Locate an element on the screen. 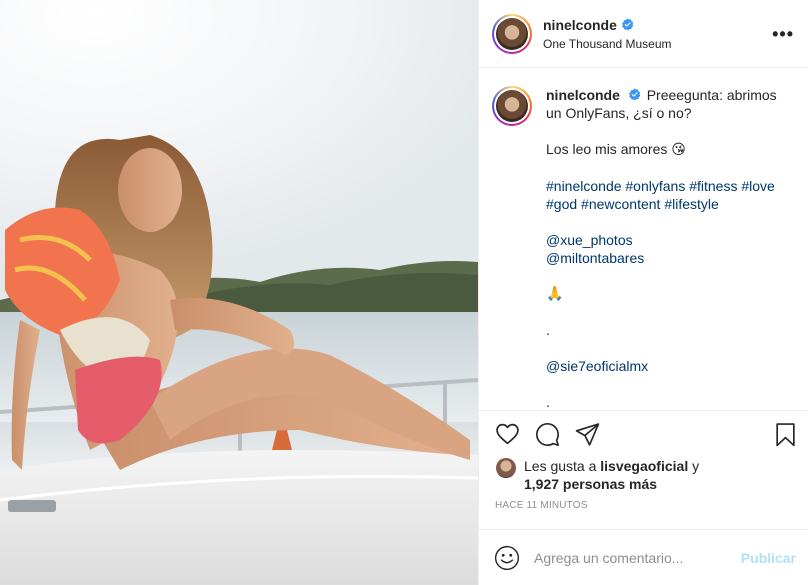 The image size is (808, 585). more-horizontal-icon: ••• is located at coordinates (783, 34).